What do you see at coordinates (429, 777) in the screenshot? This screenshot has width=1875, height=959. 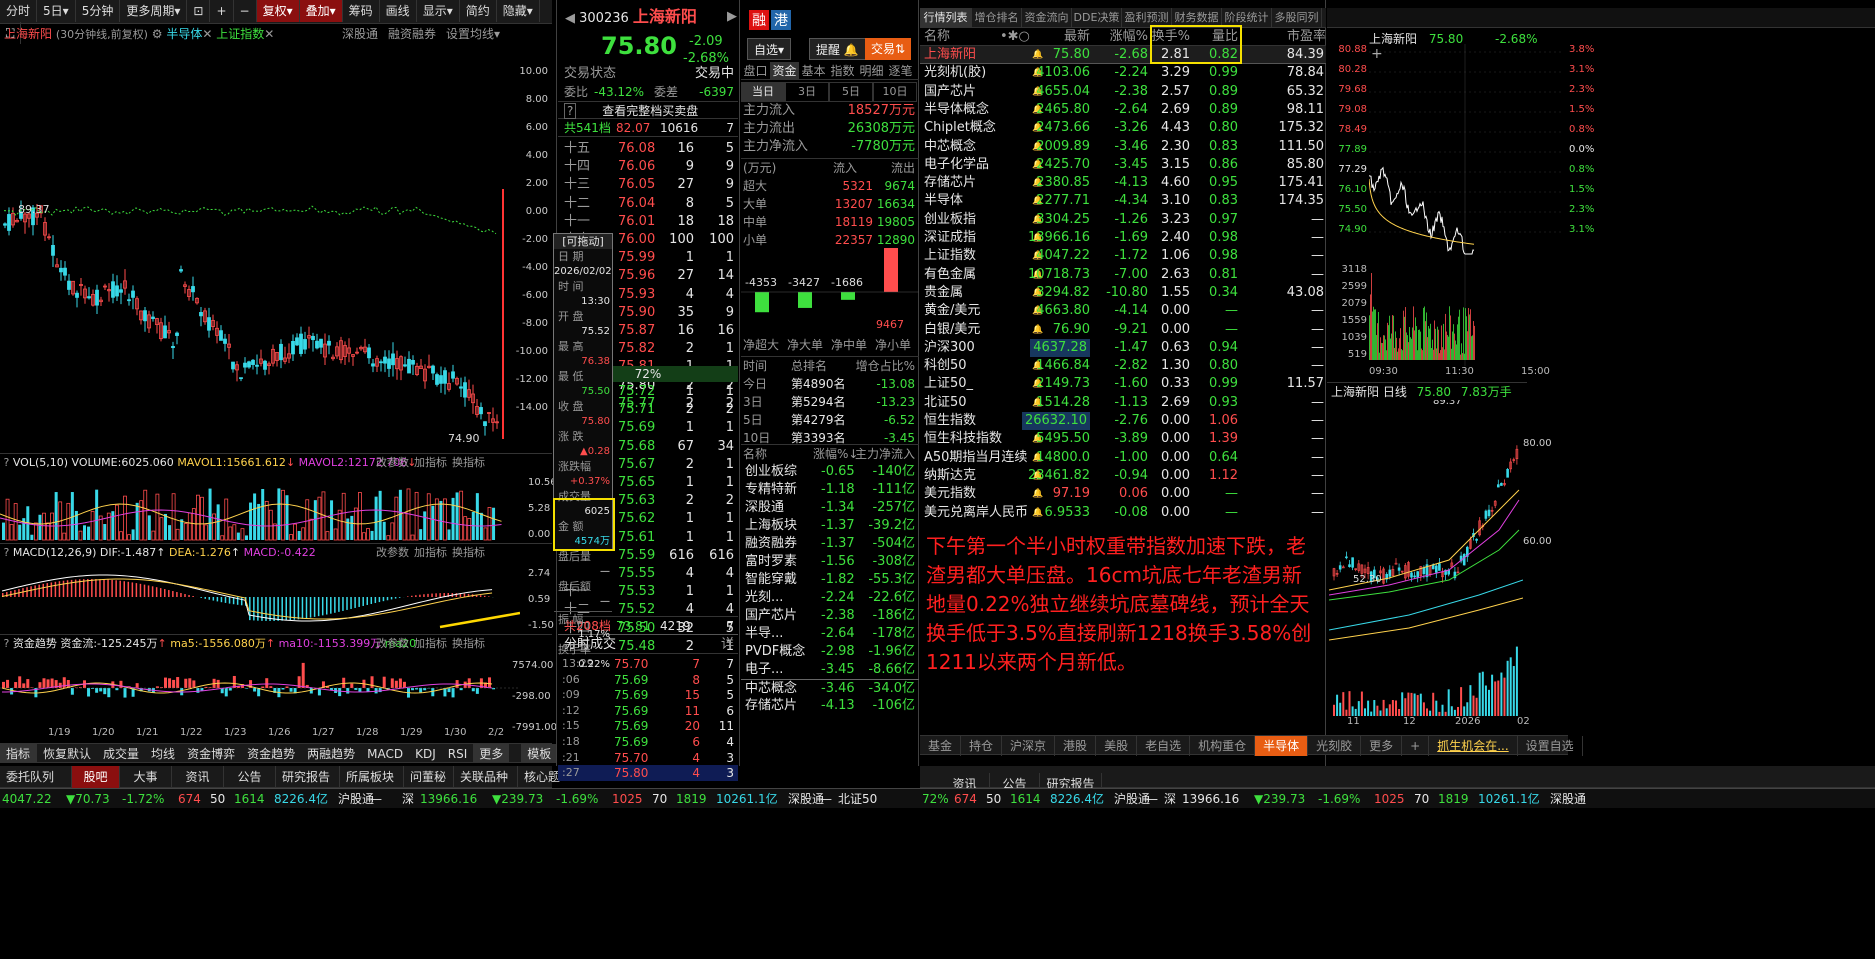 I see `tab-ask-secretary: 问董秘` at bounding box center [429, 777].